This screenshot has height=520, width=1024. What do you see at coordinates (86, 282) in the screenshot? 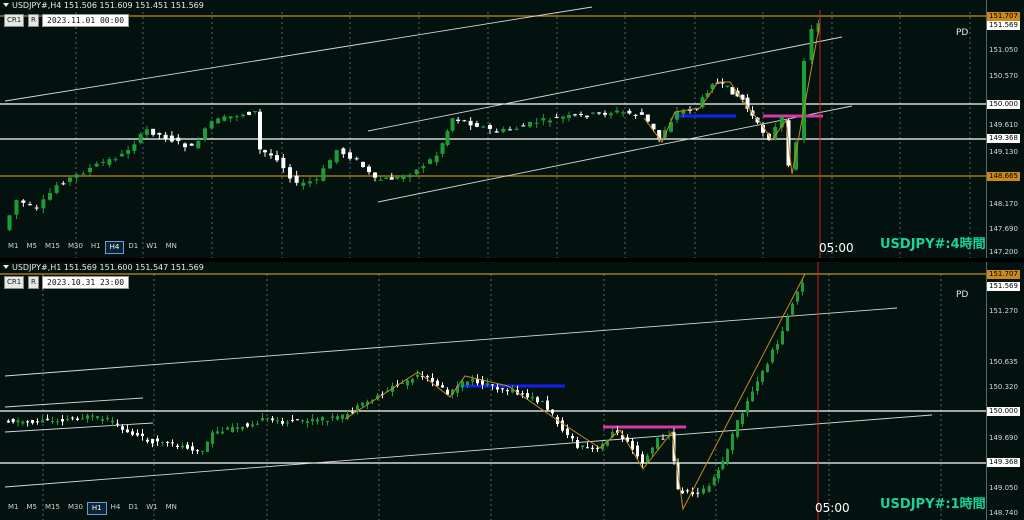
I see `h1-date-box: 2023.10.31 23:00` at bounding box center [86, 282].